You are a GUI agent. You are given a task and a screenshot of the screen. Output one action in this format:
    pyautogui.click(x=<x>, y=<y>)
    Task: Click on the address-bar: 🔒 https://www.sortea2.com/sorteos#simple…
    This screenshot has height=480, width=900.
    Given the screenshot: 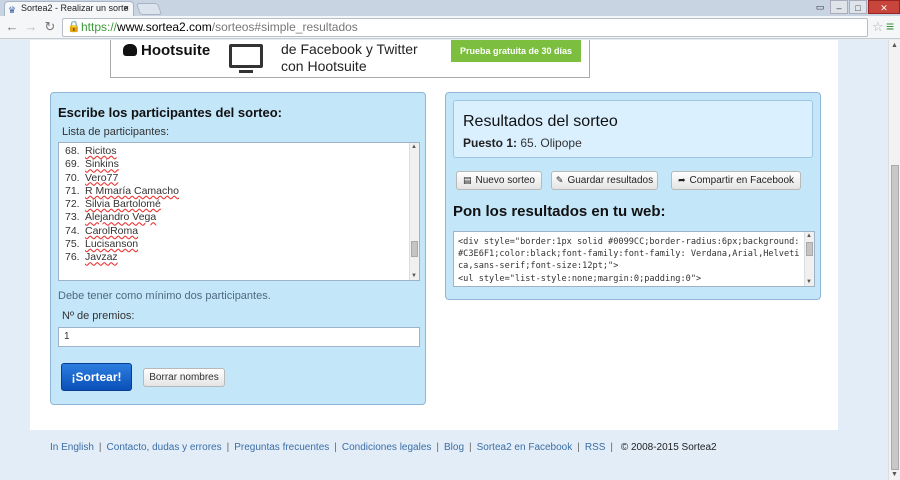 What is the action you would take?
    pyautogui.click(x=465, y=27)
    